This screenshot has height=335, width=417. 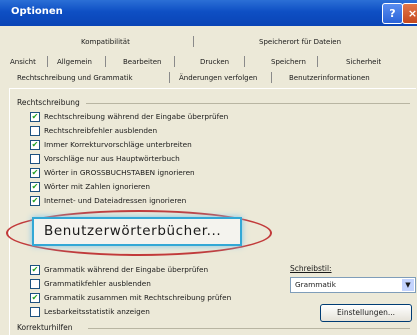 I want to click on option-label: Wörter mit Zahlen ignorieren, so click(x=97, y=186).